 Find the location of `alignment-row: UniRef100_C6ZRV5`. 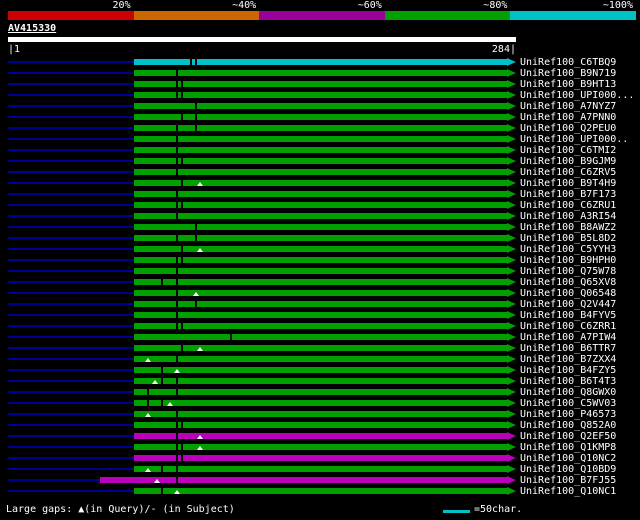

alignment-row: UniRef100_C6ZRV5 is located at coordinates (320, 172).